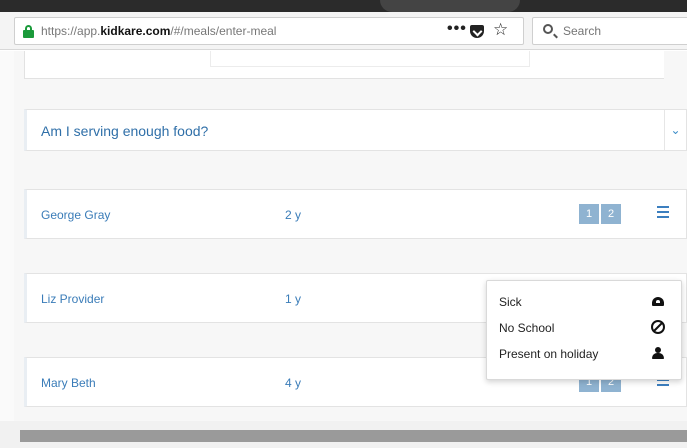  Describe the element at coordinates (293, 215) in the screenshot. I see `child-age: 2 y` at that location.